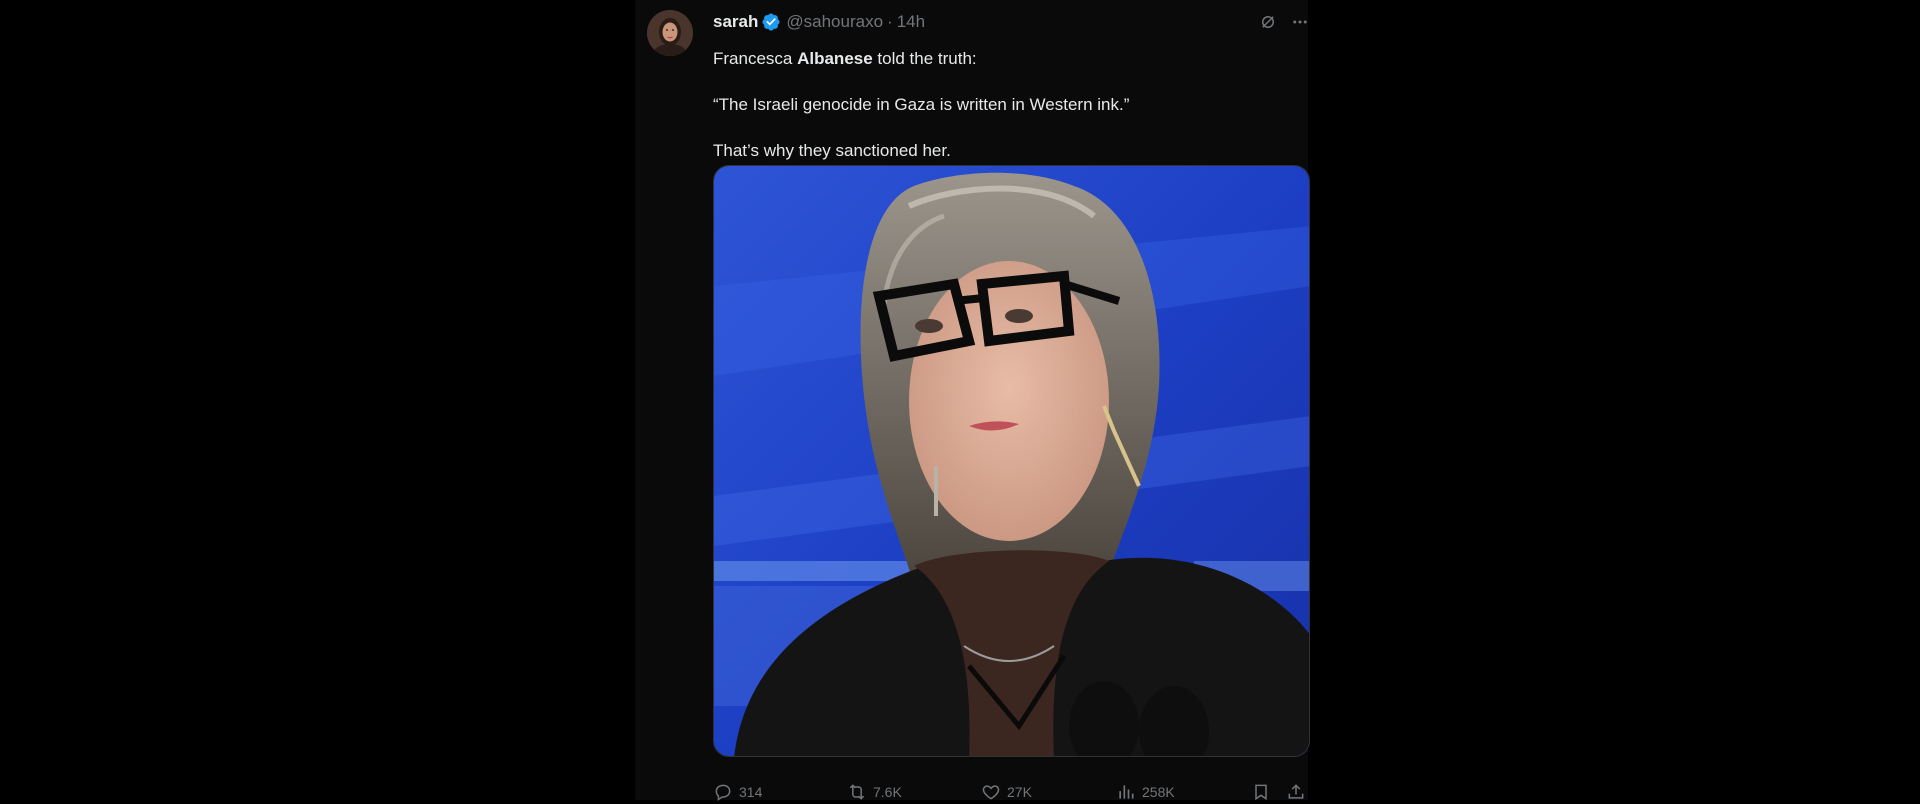  What do you see at coordinates (1019, 792) in the screenshot?
I see `like-count: 27K` at bounding box center [1019, 792].